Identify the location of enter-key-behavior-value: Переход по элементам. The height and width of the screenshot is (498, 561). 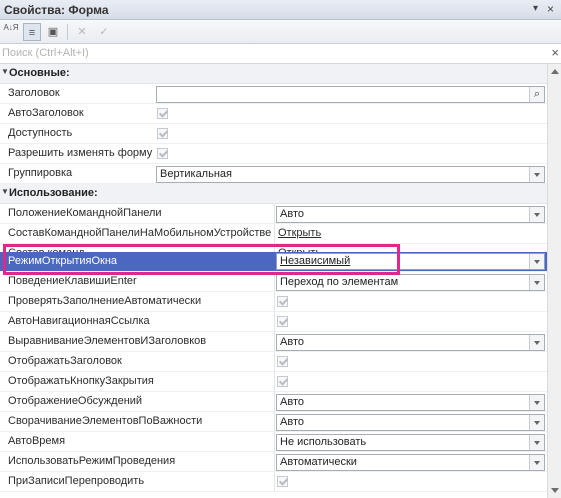
(339, 282).